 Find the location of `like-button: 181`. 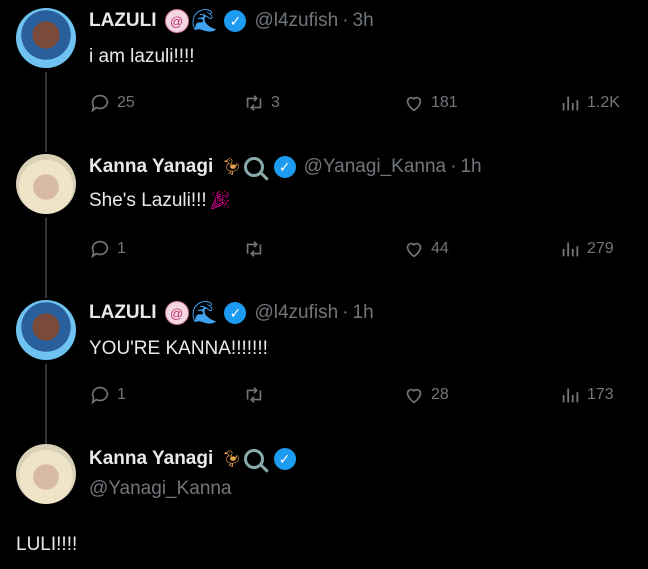

like-button: 181 is located at coordinates (430, 103).